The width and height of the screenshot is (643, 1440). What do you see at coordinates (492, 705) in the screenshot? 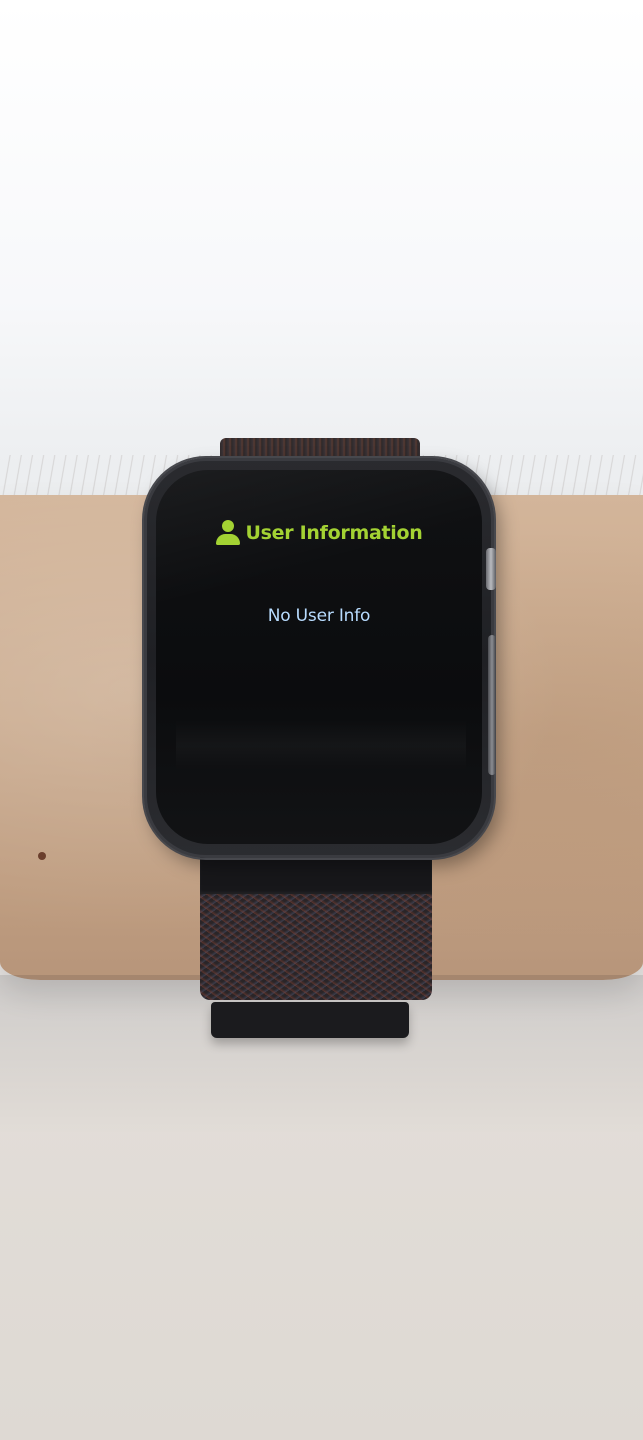
I see `side-button` at bounding box center [492, 705].